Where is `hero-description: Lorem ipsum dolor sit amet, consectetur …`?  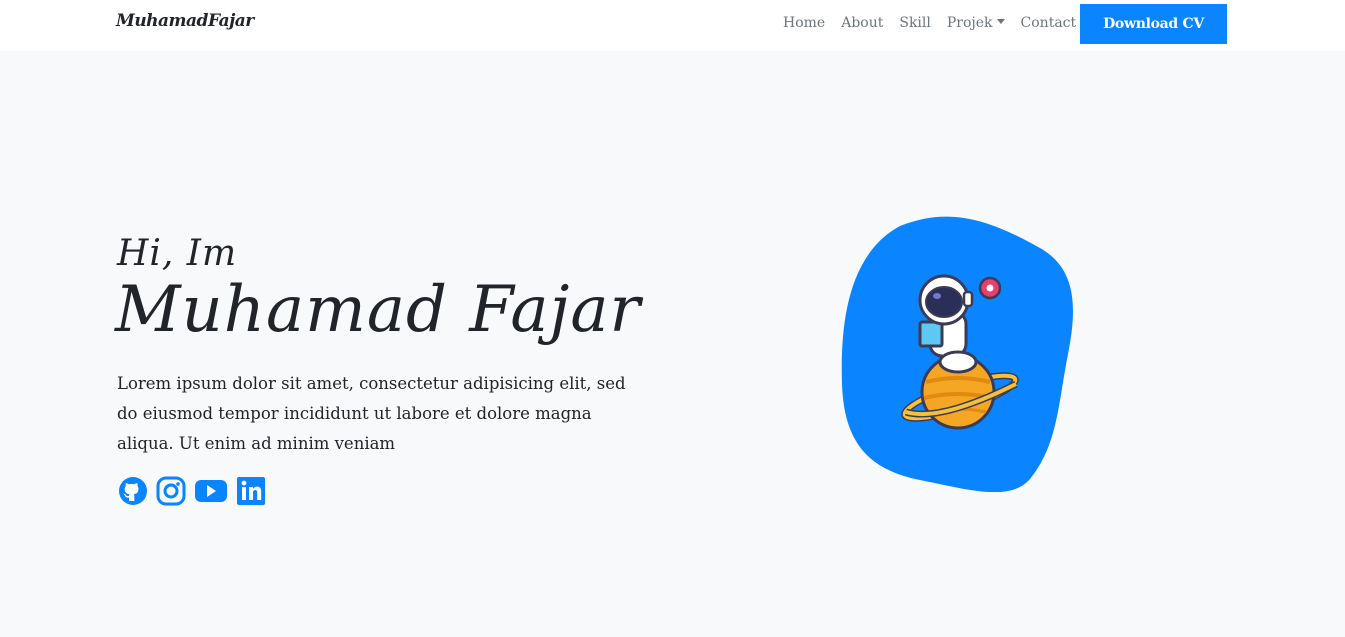
hero-description: Lorem ipsum dolor sit amet, consectetur … is located at coordinates (371, 413).